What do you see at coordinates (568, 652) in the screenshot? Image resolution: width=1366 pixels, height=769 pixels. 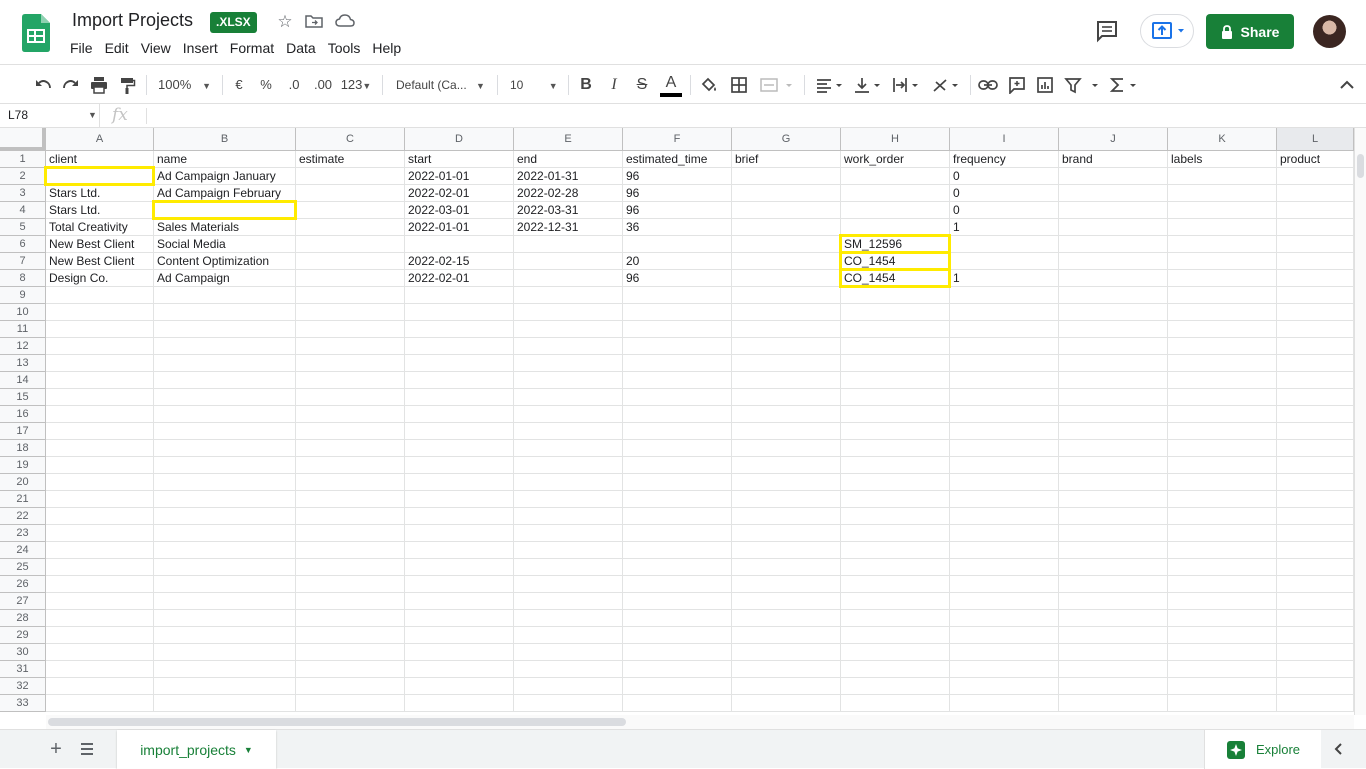 I see `cell-e30` at bounding box center [568, 652].